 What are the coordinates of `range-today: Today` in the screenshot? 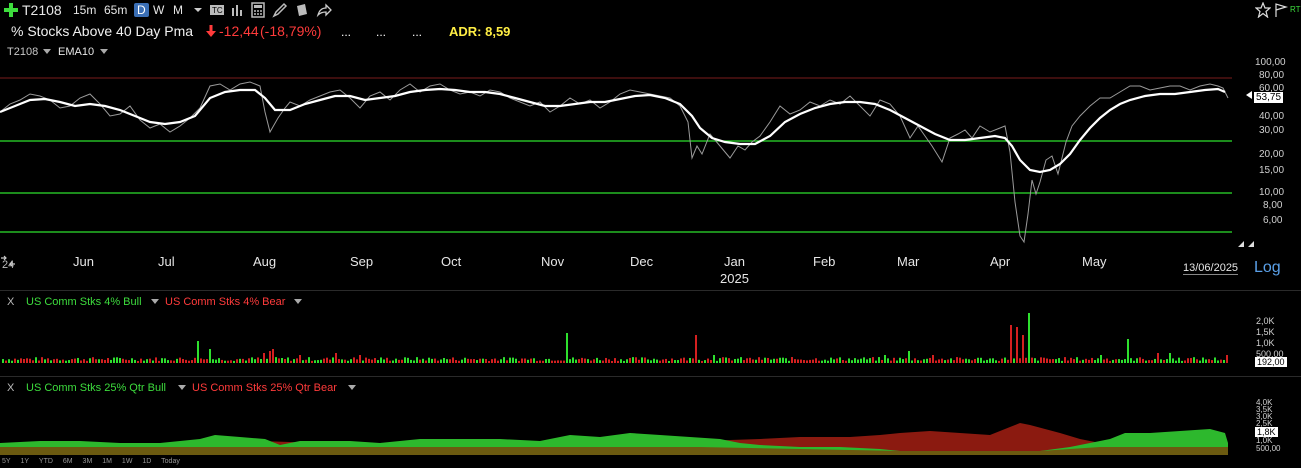 It's located at (170, 461).